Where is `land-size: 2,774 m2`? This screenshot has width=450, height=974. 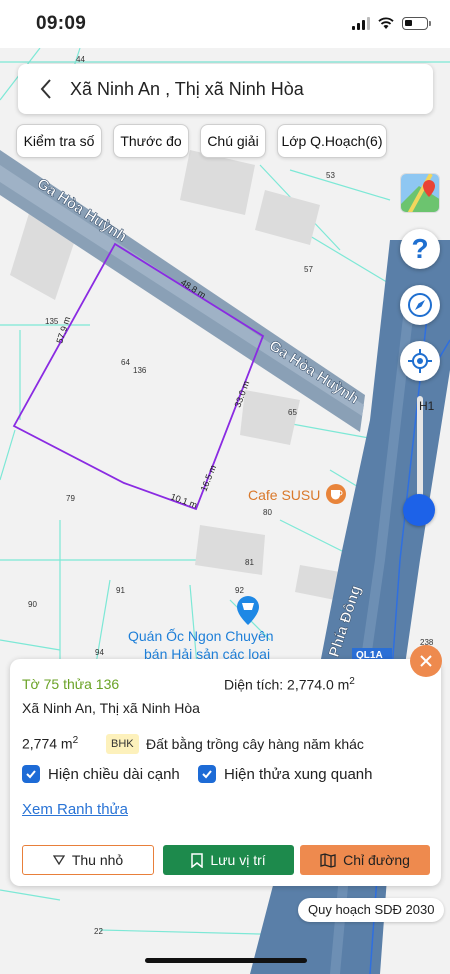
land-size: 2,774 m2 is located at coordinates (50, 743).